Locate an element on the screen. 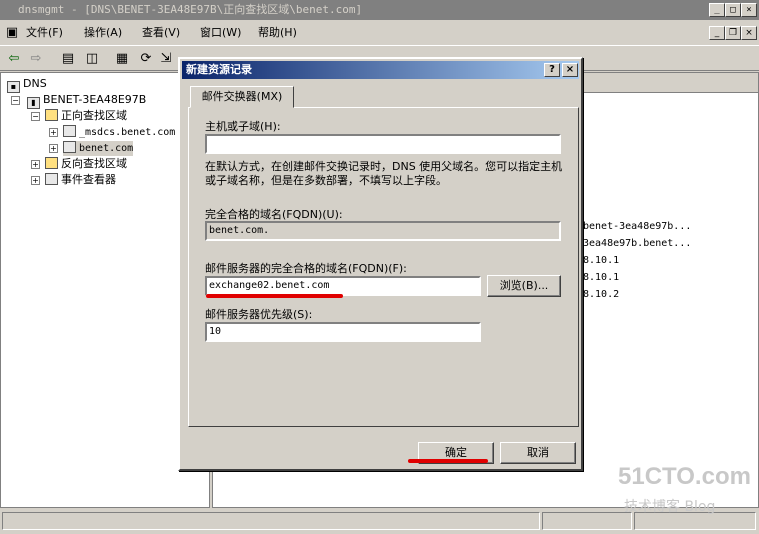 The image size is (759, 534). mail-server-input: exchange02.benet.com is located at coordinates (343, 286).